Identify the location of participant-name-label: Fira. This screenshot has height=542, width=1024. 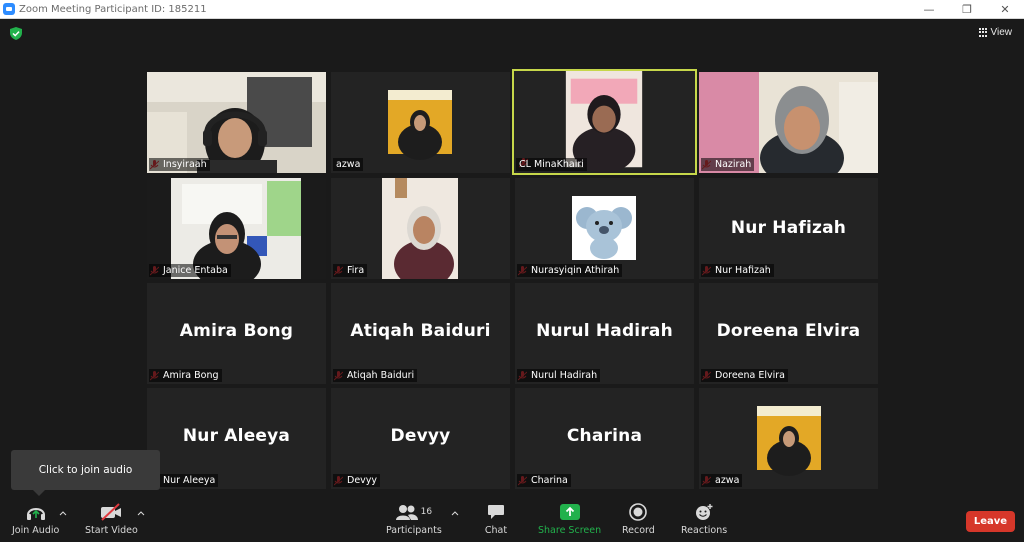
(350, 270).